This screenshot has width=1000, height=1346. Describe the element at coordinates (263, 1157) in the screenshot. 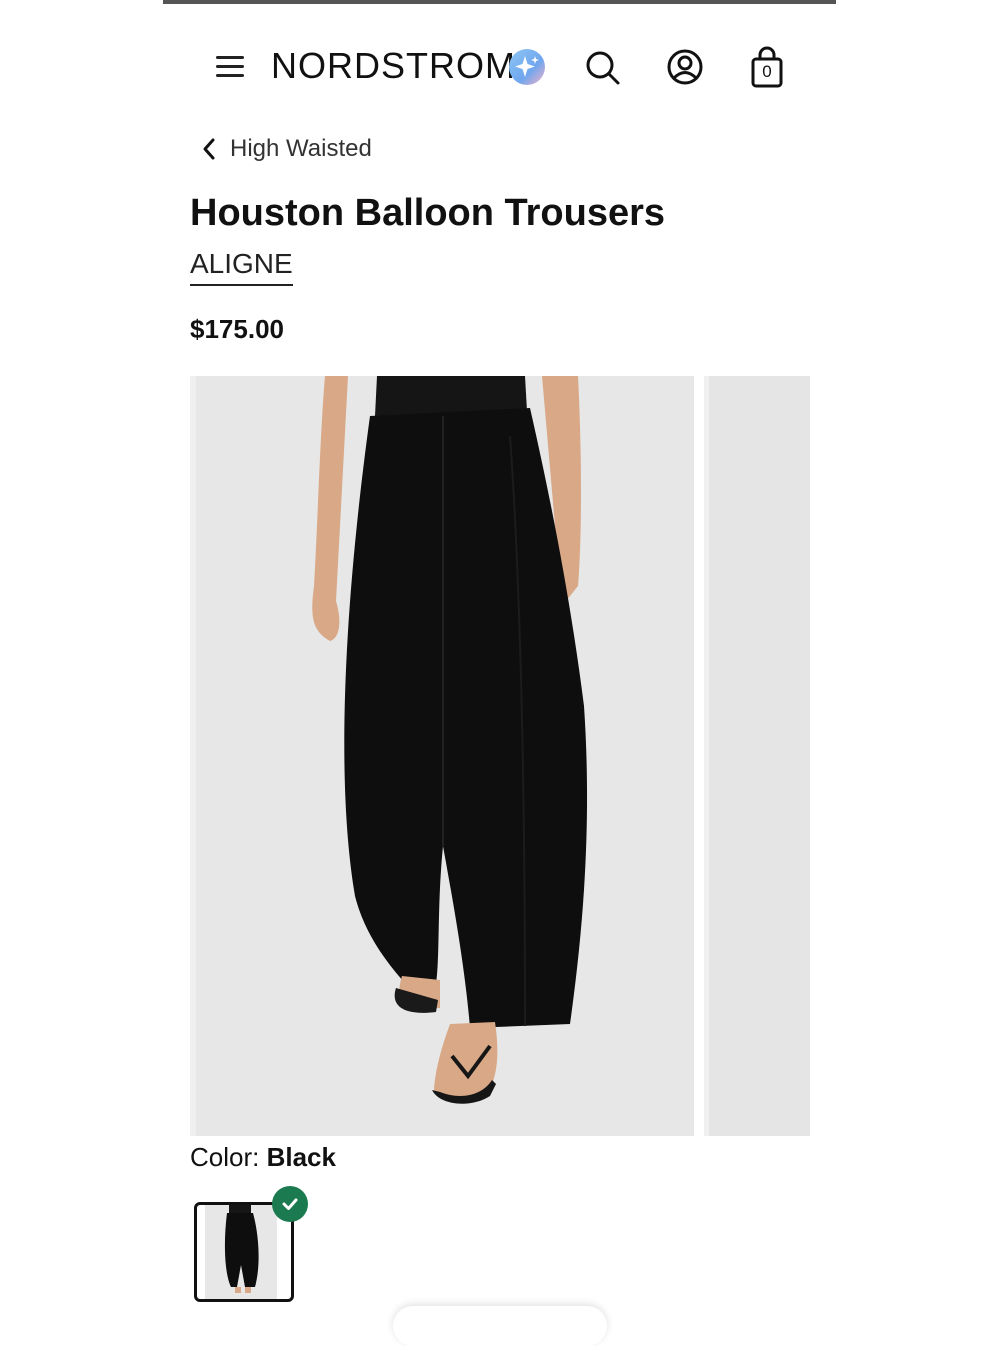

I see `color-label-row: Color: Black` at that location.